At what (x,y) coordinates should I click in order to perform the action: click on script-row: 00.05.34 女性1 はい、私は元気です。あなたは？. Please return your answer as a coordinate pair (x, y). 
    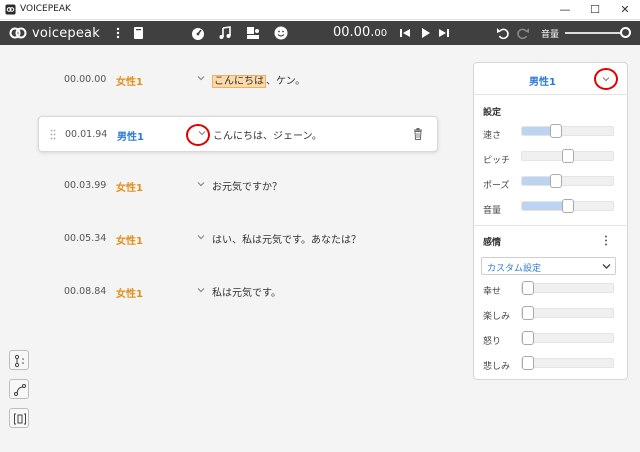
    Looking at the image, I should click on (238, 239).